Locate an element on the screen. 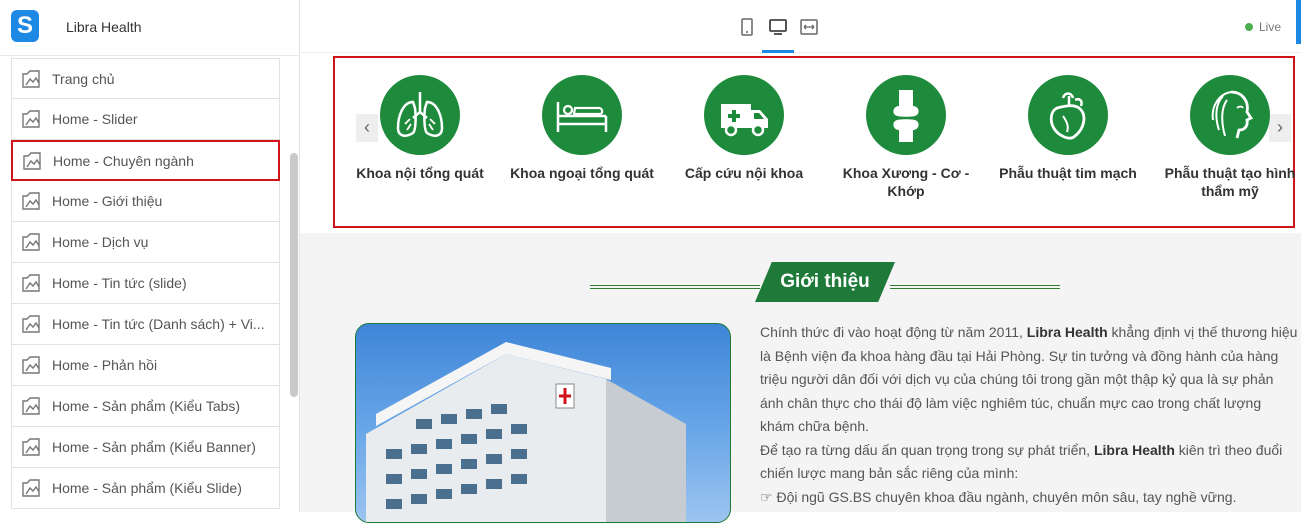 The width and height of the screenshot is (1301, 523). sidebar-item-home-gioi-thieu: Home - Giới thiệu is located at coordinates (145, 201).